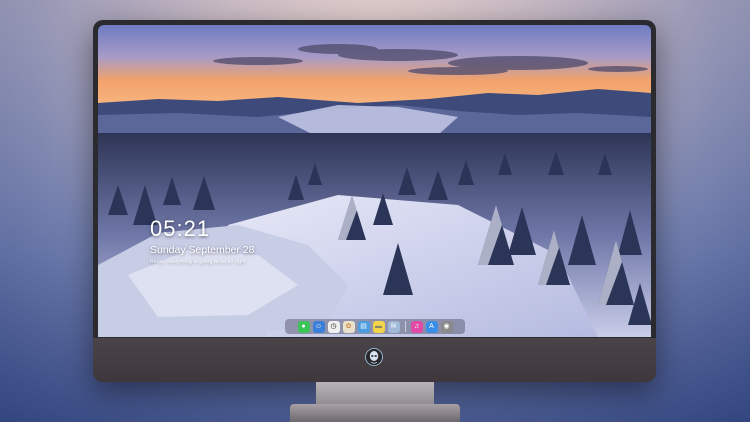  I want to click on dock-separator, so click(405, 326).